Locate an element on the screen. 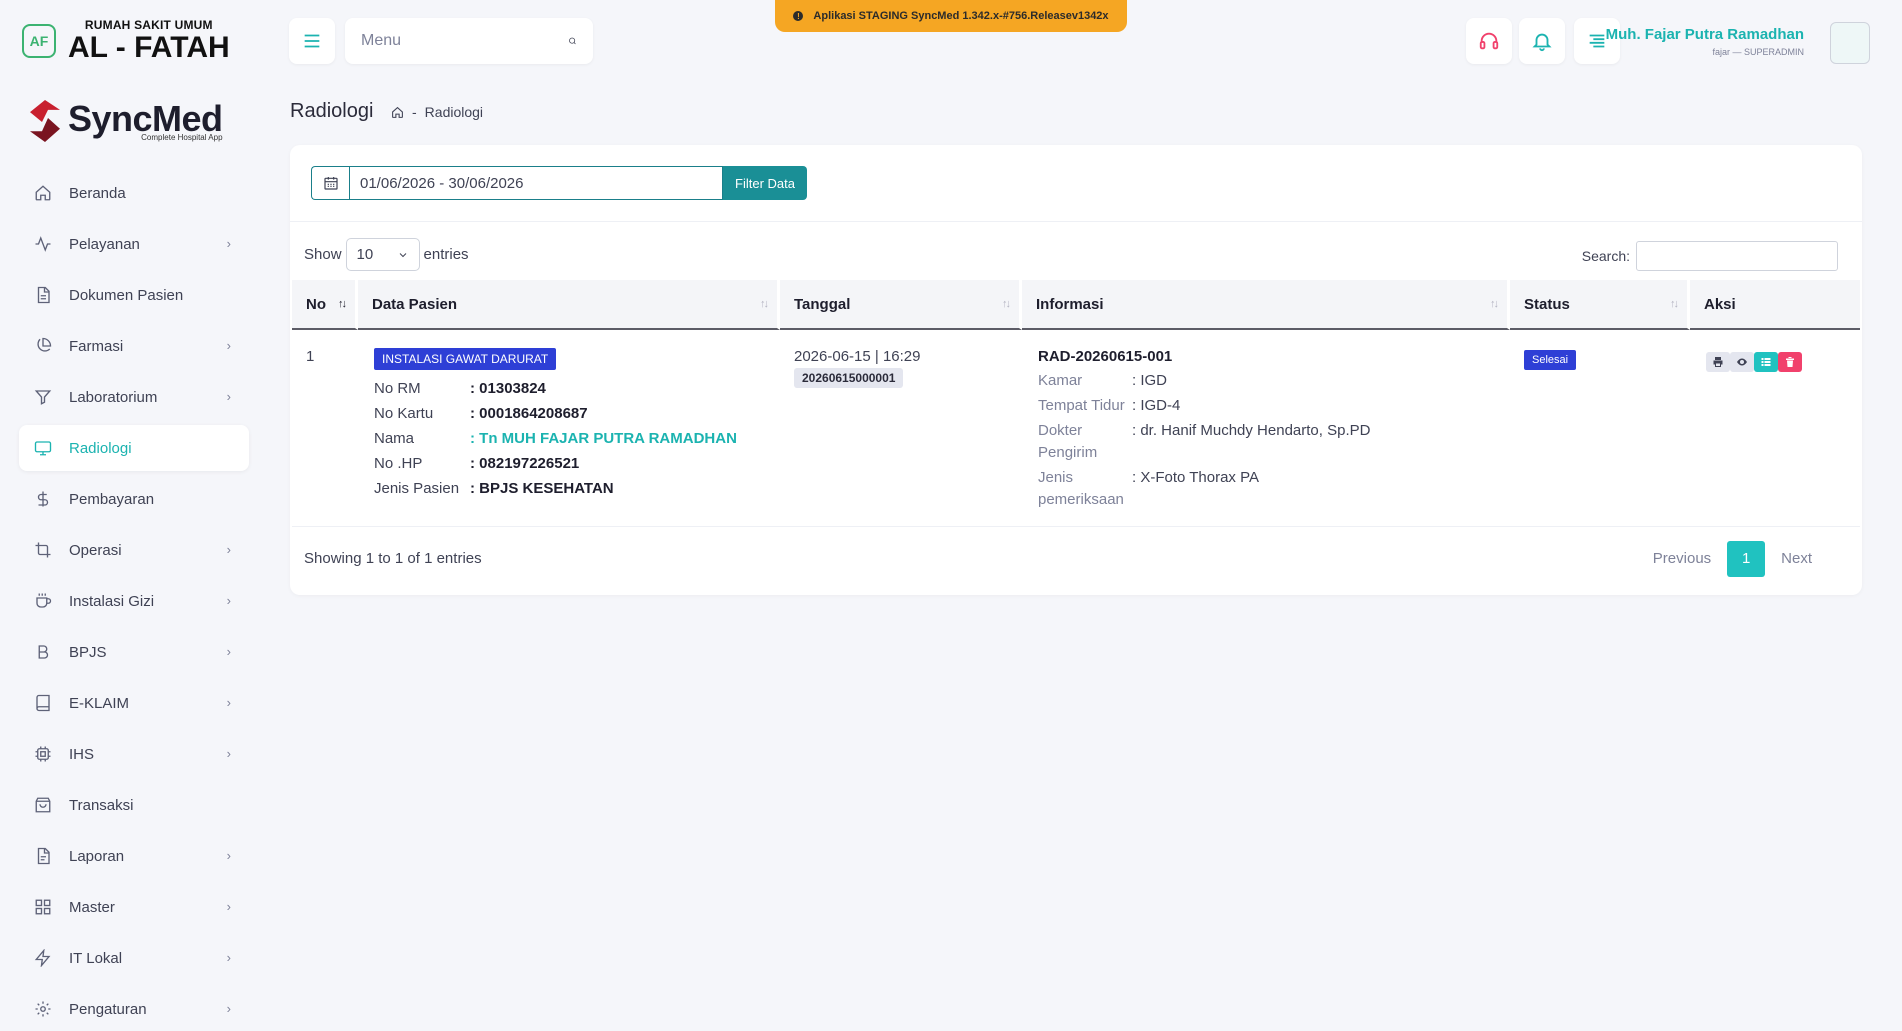 The width and height of the screenshot is (1902, 1031). sidebar-item-radiologi: Radiologi is located at coordinates (134, 448).